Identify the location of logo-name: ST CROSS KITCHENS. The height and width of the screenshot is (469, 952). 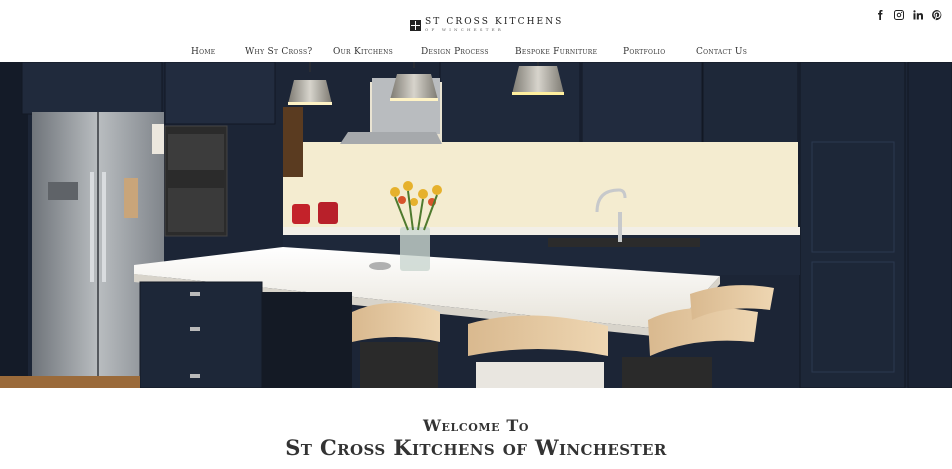
(494, 22).